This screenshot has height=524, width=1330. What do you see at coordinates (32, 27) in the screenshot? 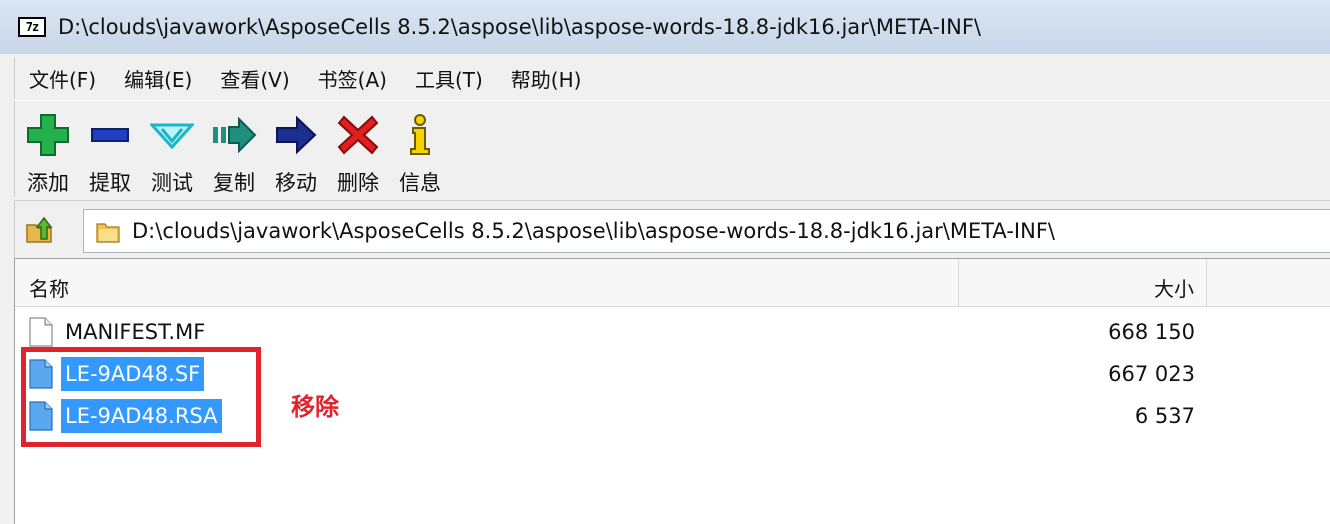
I see `7zip-app-icon: 7z` at bounding box center [32, 27].